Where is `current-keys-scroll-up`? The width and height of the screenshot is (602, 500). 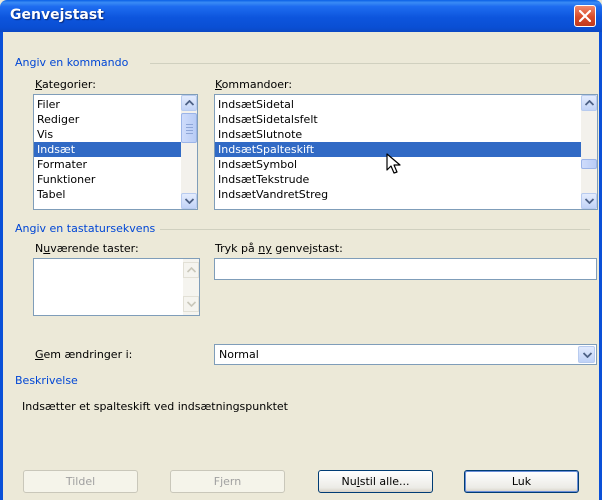 current-keys-scroll-up is located at coordinates (191, 270).